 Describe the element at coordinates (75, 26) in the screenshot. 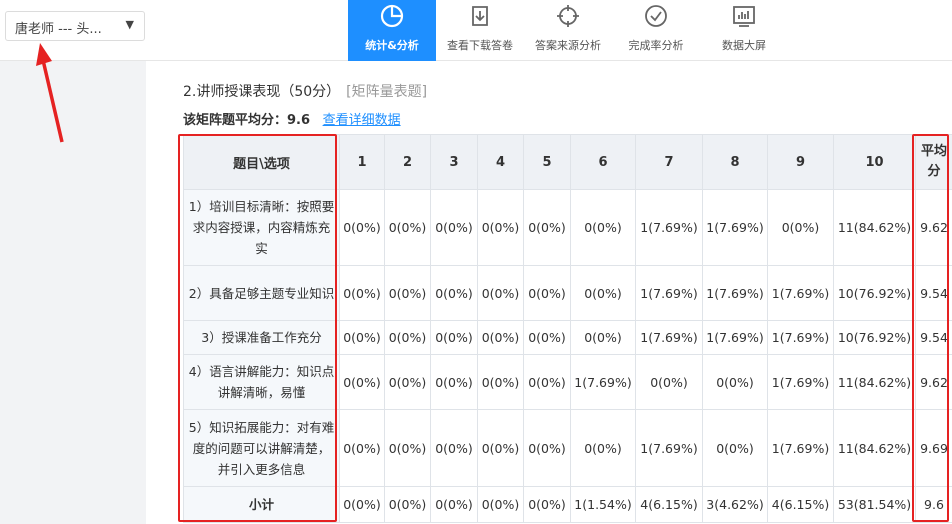

I see `teacher-select: 唐老师 --- 头... ▼` at that location.